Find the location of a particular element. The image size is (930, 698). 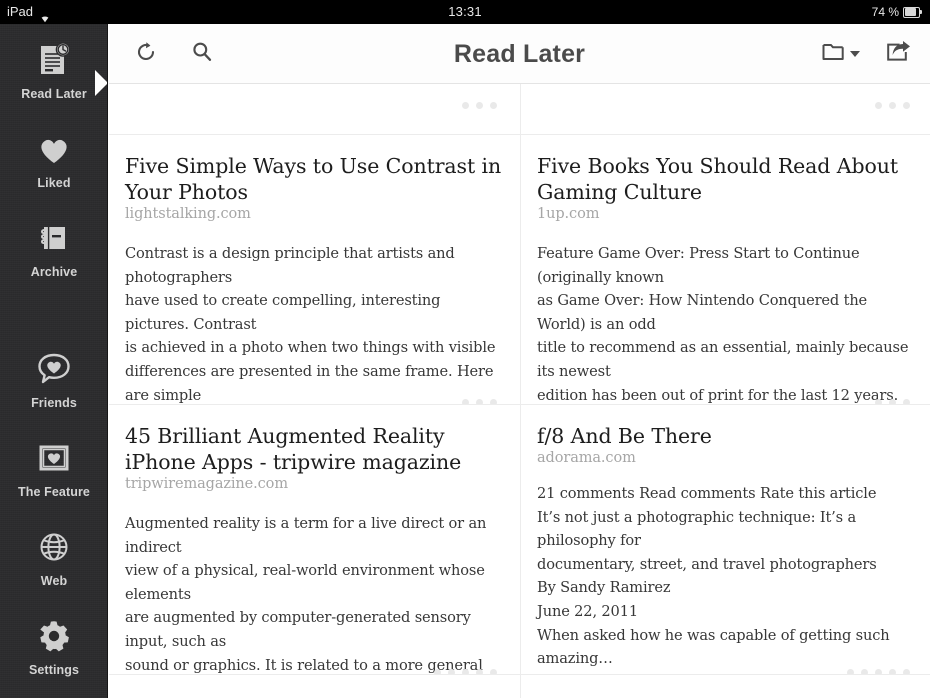

article-title: f/8 And Be There is located at coordinates (624, 436).